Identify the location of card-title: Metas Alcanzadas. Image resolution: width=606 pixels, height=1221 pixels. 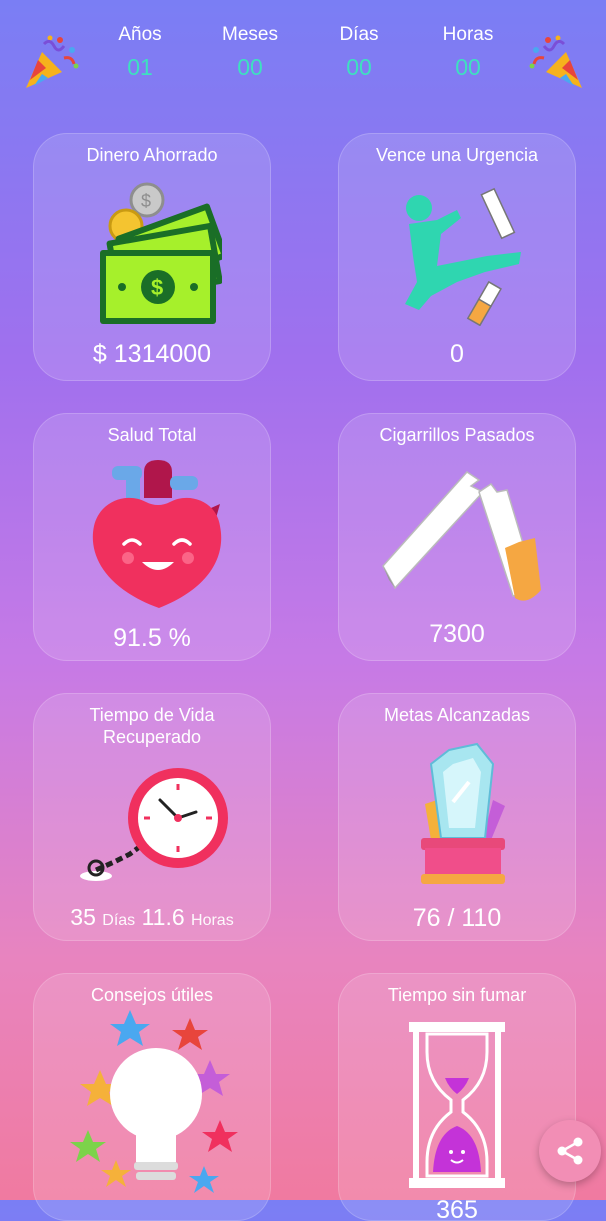
(457, 715).